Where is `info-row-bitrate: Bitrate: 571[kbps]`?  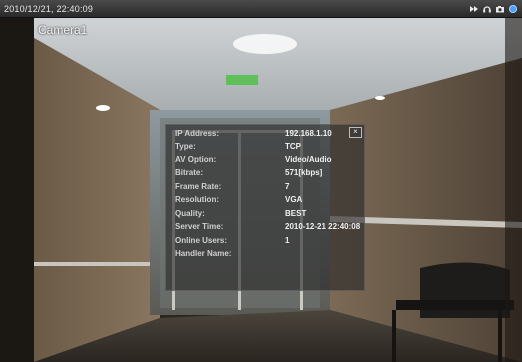
info-row-bitrate: Bitrate: 571[kbps] is located at coordinates (270, 174).